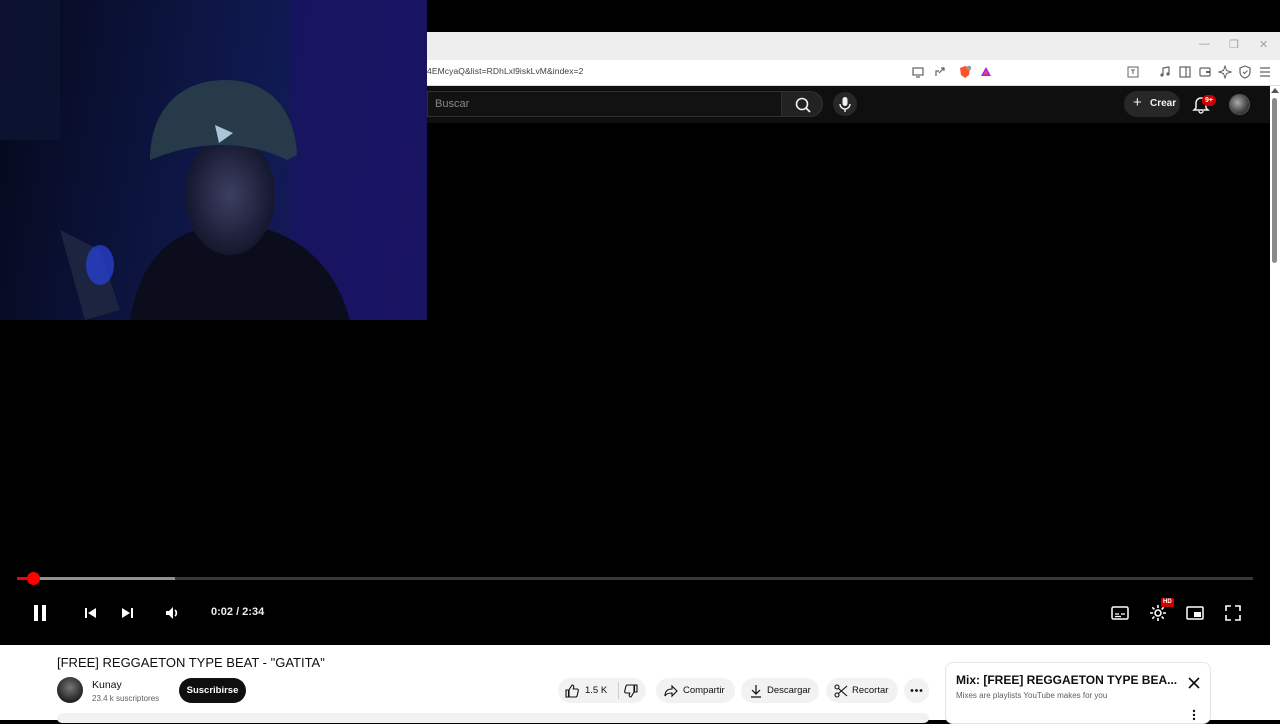  Describe the element at coordinates (452, 104) in the screenshot. I see `search-input: Buscar` at that location.